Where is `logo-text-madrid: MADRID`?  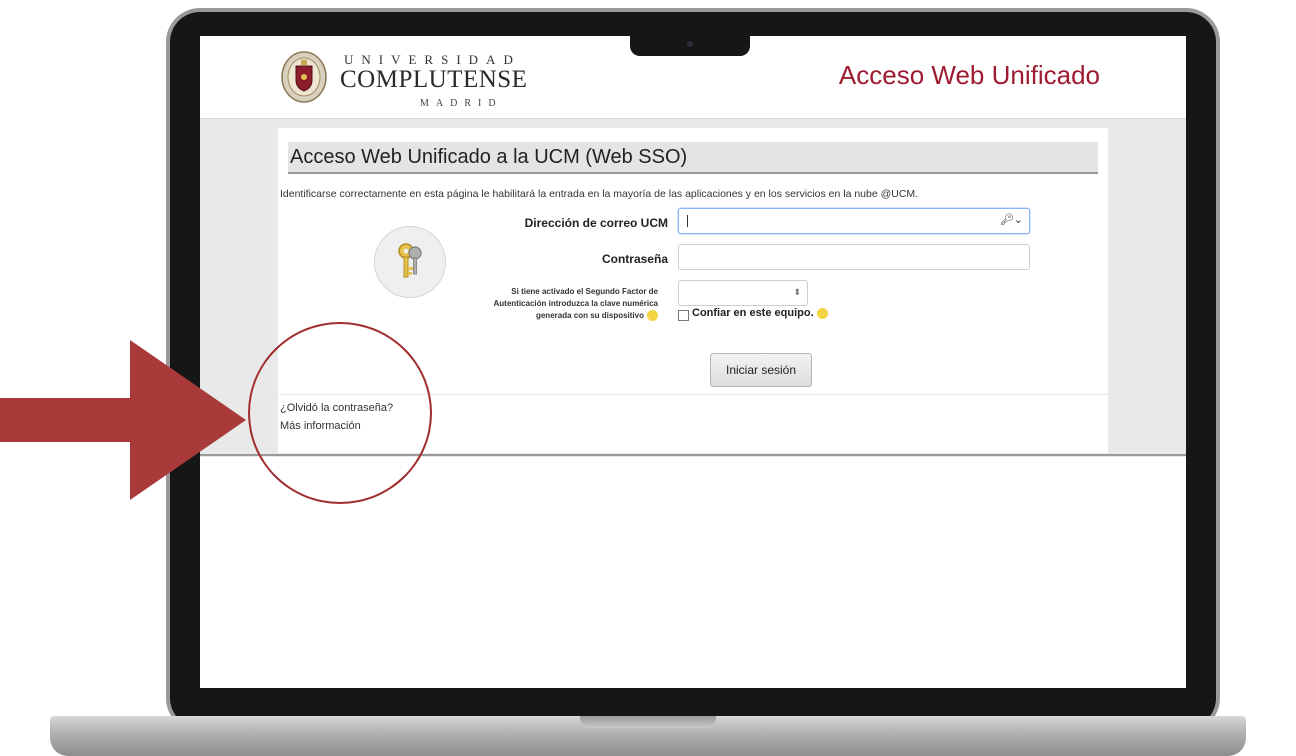 logo-text-madrid: MADRID is located at coordinates (461, 103).